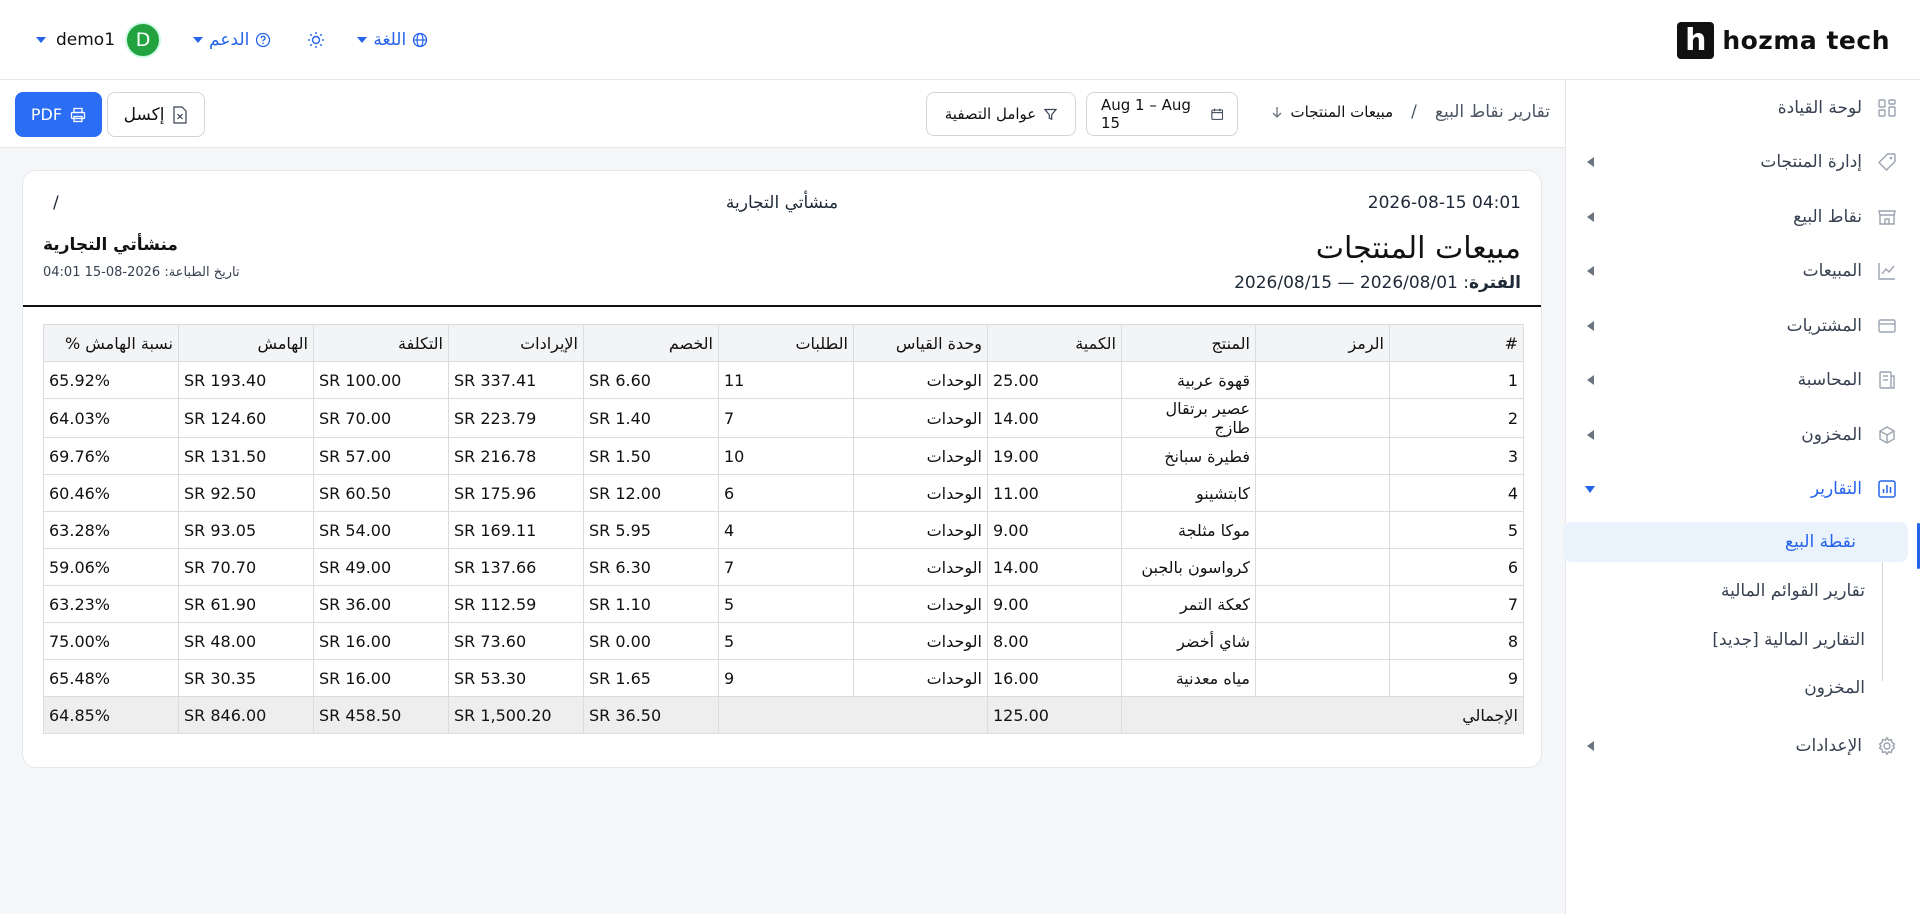 This screenshot has width=1920, height=914. What do you see at coordinates (1444, 203) in the screenshot?
I see `print-header-datetime: 2026-08-15 04:01` at bounding box center [1444, 203].